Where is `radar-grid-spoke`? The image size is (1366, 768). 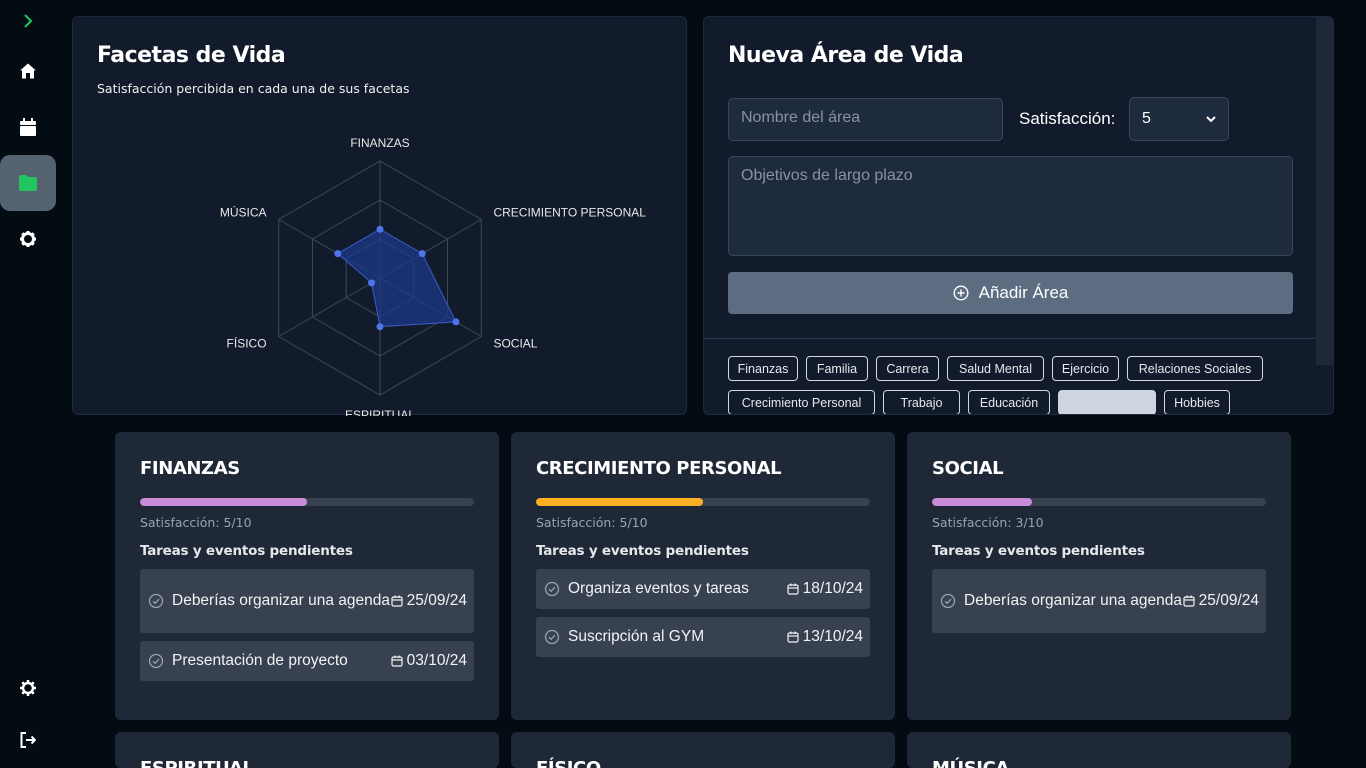 radar-grid-spoke is located at coordinates (329, 307).